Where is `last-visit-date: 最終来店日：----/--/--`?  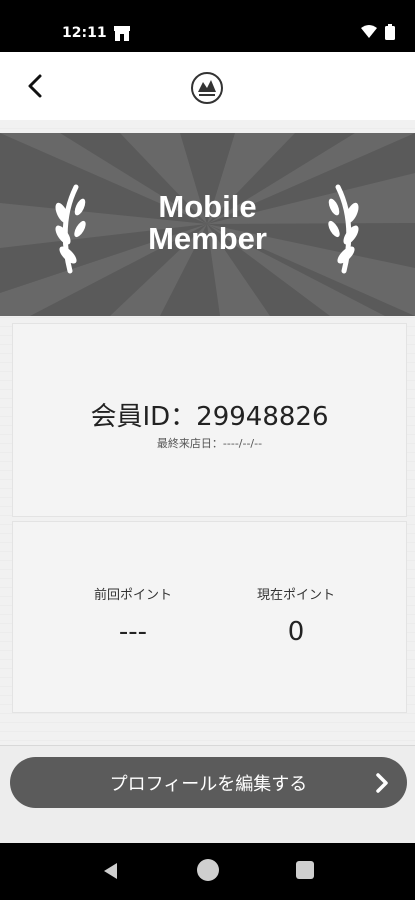 last-visit-date: 最終来店日：----/--/-- is located at coordinates (209, 443).